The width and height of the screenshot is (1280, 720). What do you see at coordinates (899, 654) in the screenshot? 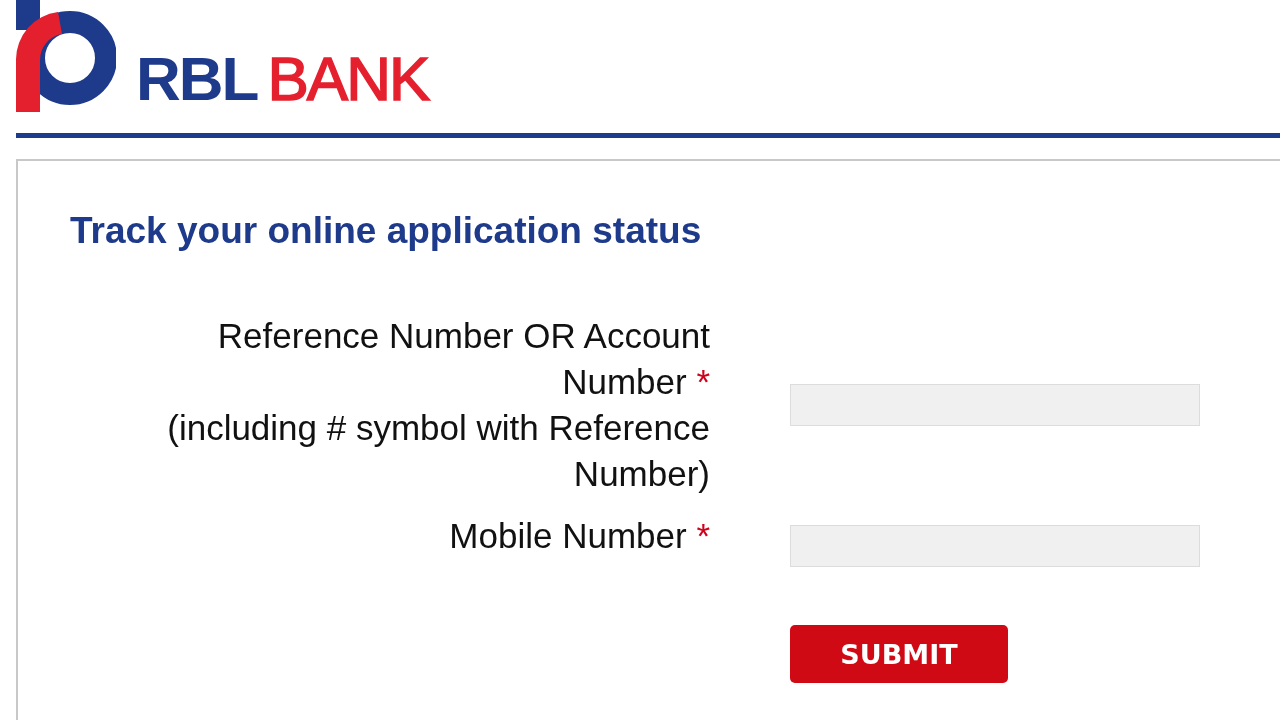
I see `submit-button: SUBMIT` at bounding box center [899, 654].